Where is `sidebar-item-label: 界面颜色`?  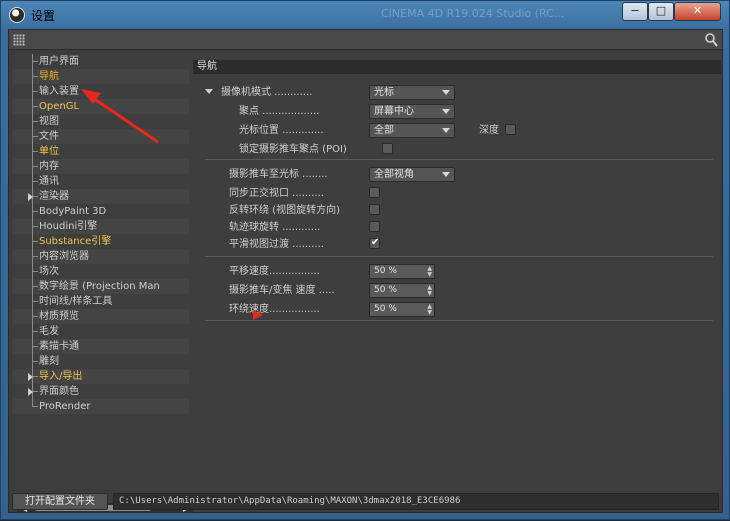
sidebar-item-label: 界面颜色 is located at coordinates (59, 391).